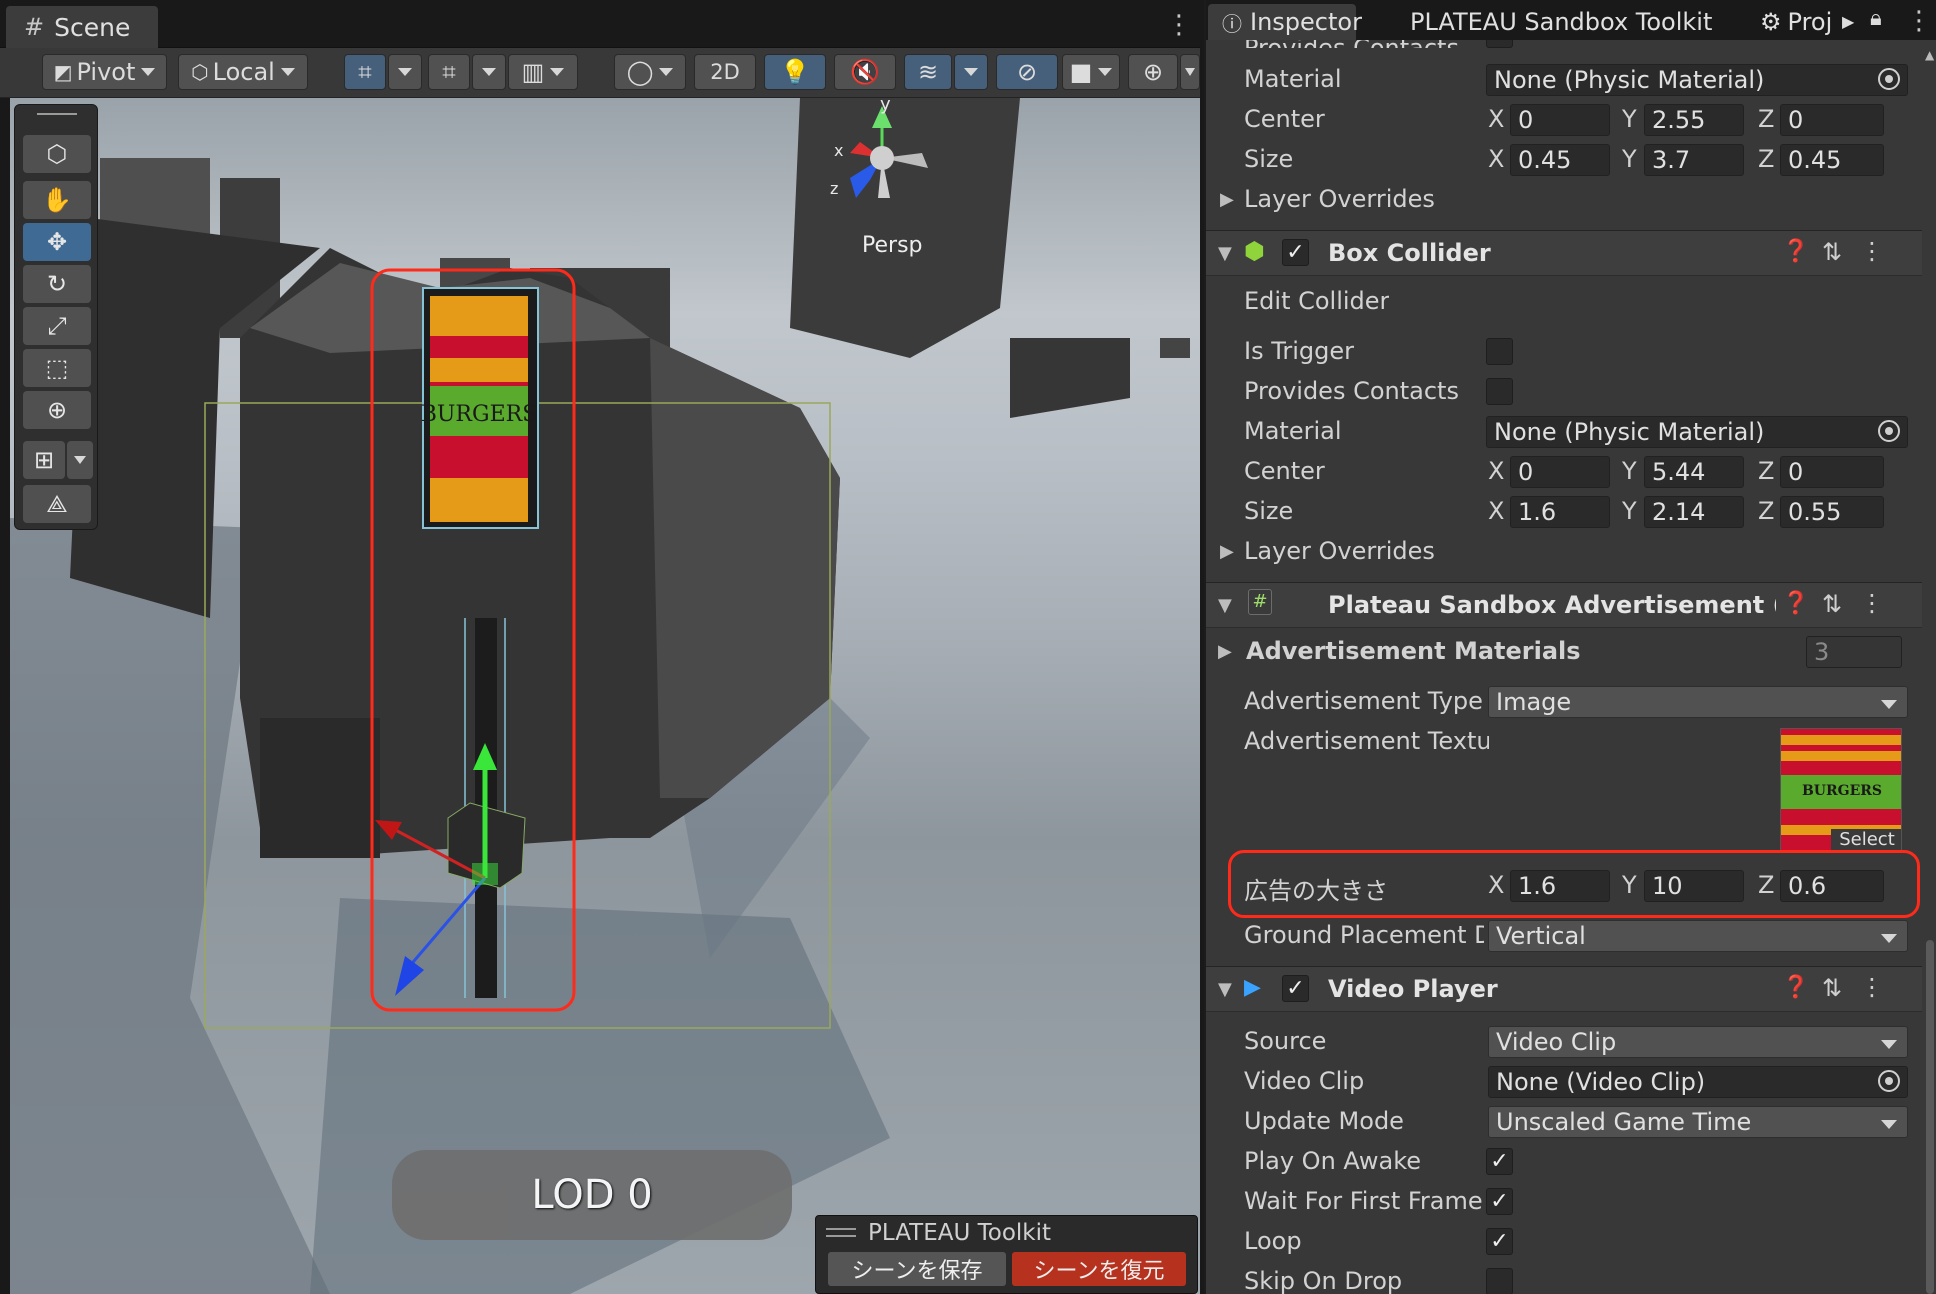  Describe the element at coordinates (1919, 21) in the screenshot. I see `inspector-menu-icon: ⋮` at that location.